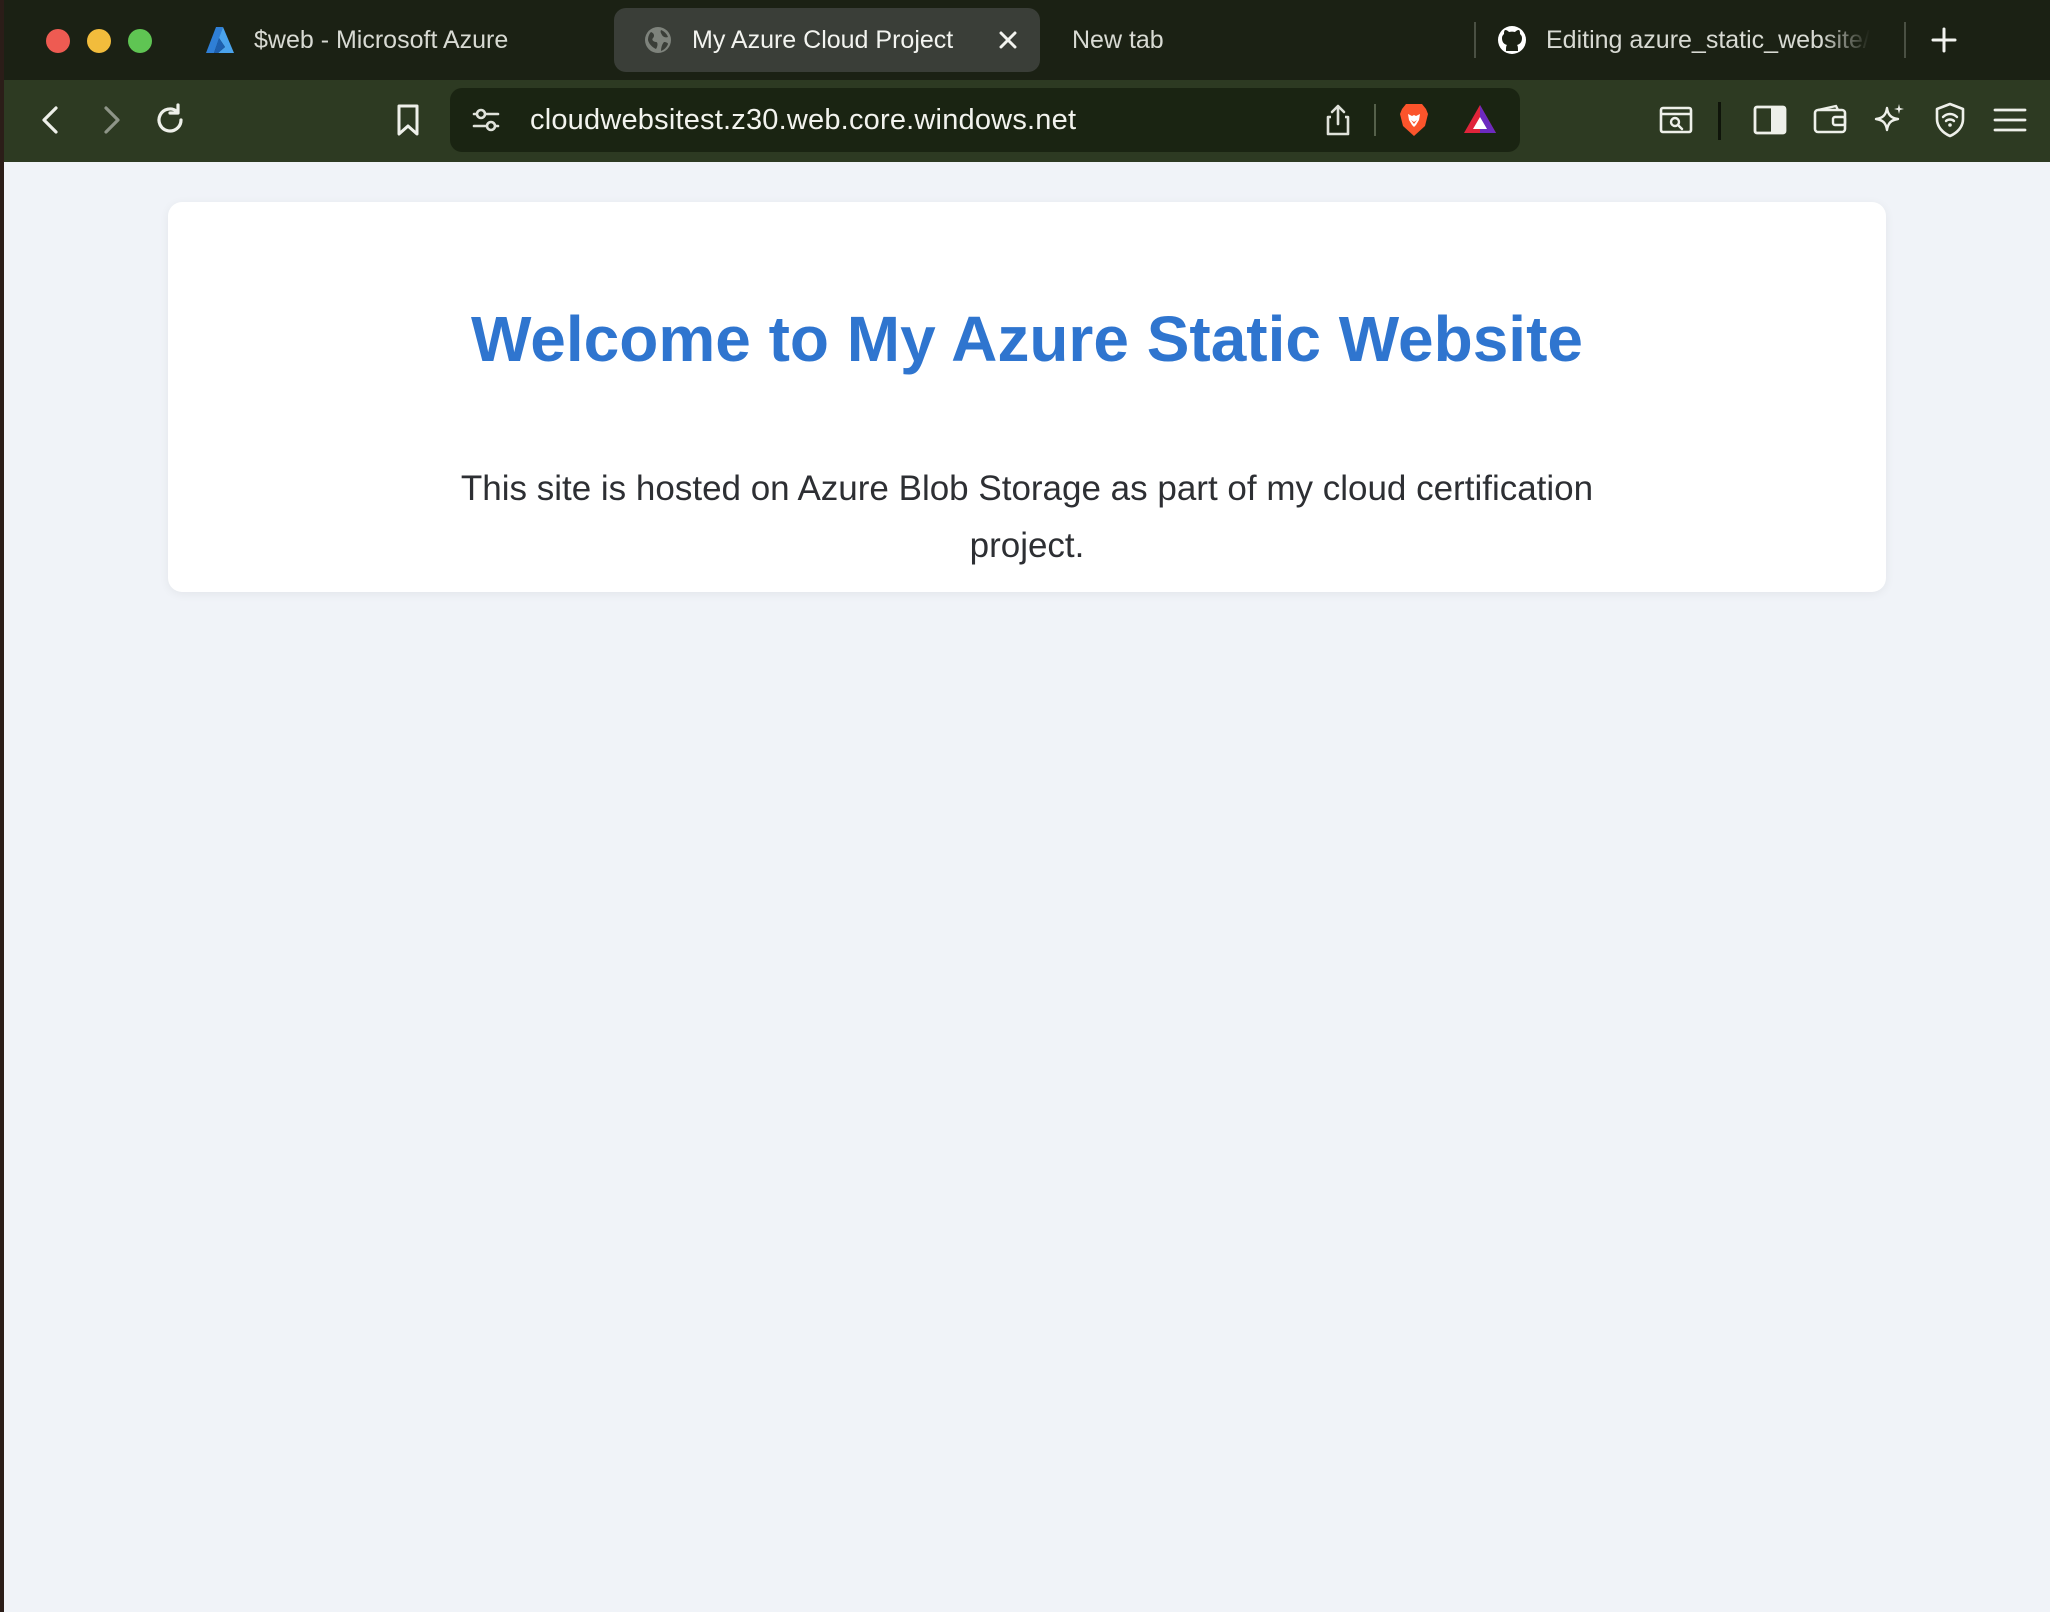 Image resolution: width=2050 pixels, height=1612 pixels. I want to click on site-settings-icon, so click(486, 120).